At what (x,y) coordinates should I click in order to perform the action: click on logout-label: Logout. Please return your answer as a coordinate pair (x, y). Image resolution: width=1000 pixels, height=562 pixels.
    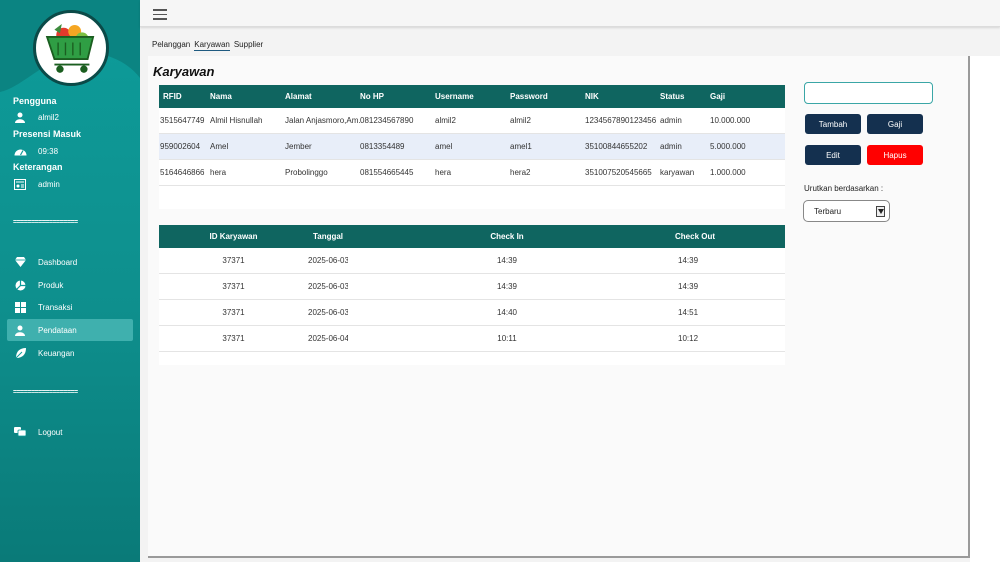
    Looking at the image, I should click on (50, 432).